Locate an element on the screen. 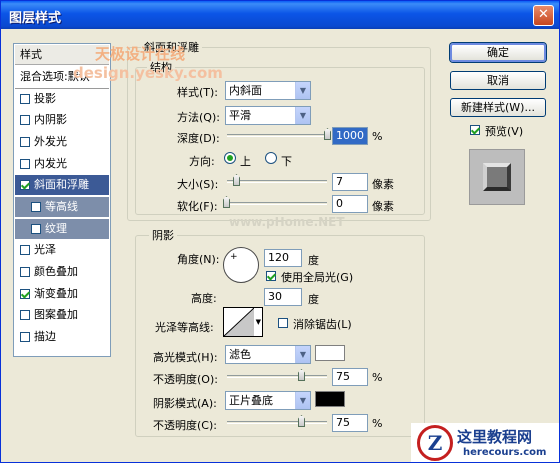 Image resolution: width=560 pixels, height=463 pixels. watermark-top-cn: 天极设计在线 is located at coordinates (140, 54).